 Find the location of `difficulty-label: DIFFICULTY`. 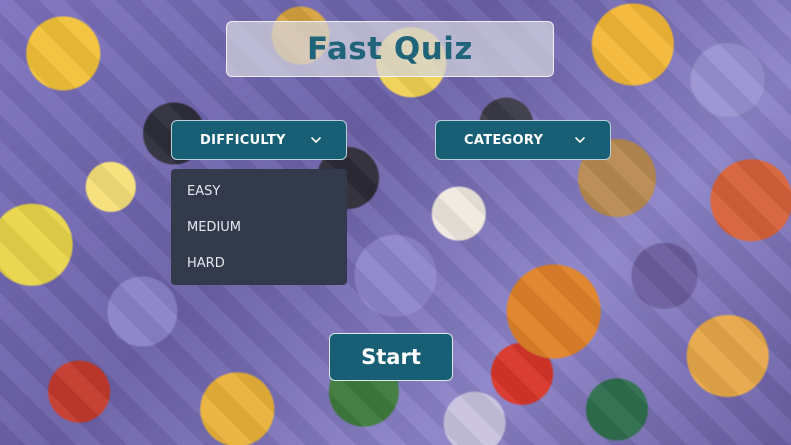

difficulty-label: DIFFICULTY is located at coordinates (243, 140).